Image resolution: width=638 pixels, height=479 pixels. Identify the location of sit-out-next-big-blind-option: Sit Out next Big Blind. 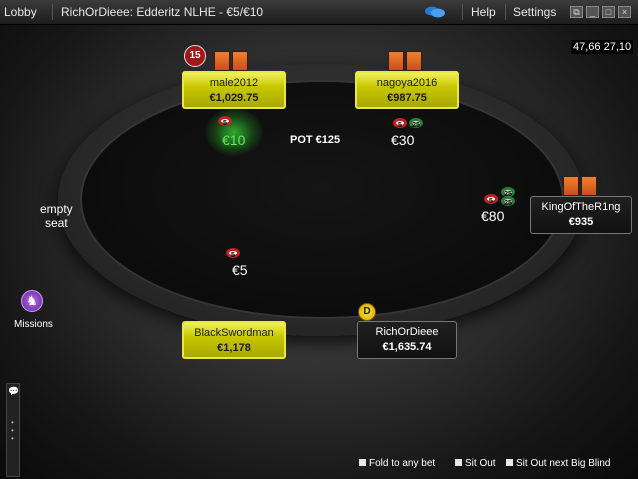
(558, 463).